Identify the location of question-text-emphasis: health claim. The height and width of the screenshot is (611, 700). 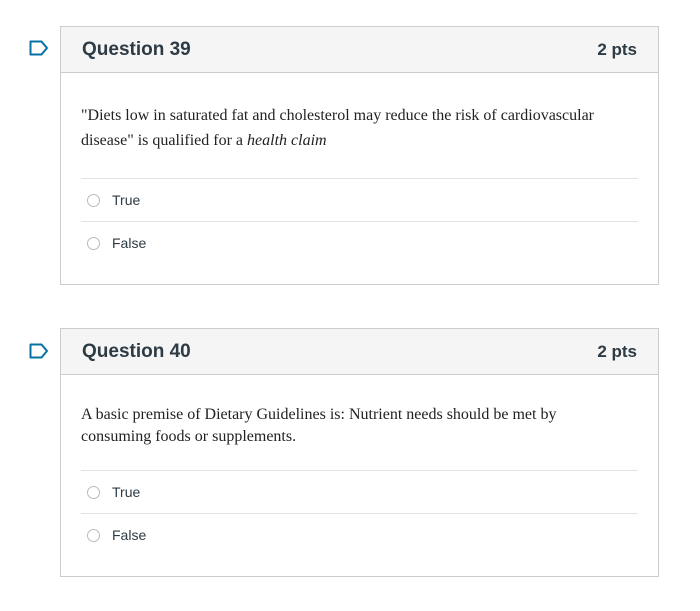
(287, 140).